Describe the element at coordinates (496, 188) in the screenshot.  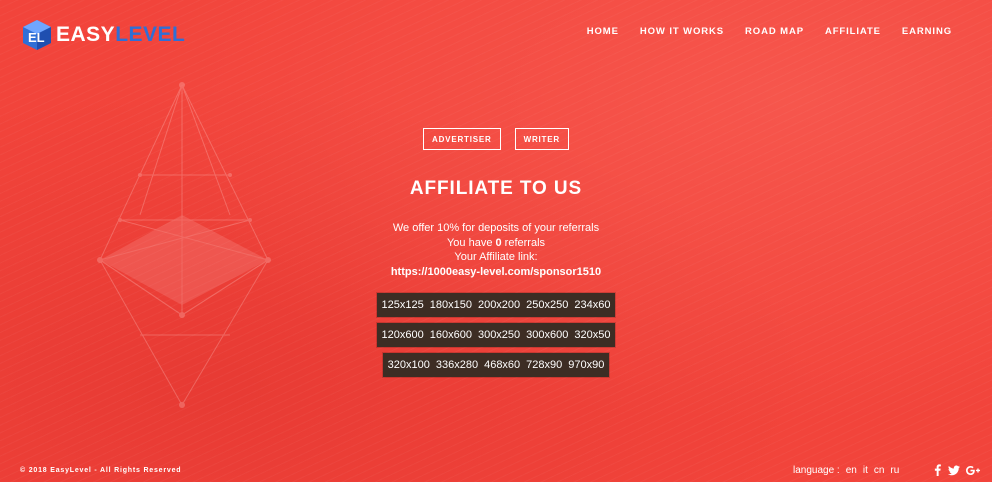
I see `page-title: AFFILIATE TO US` at that location.